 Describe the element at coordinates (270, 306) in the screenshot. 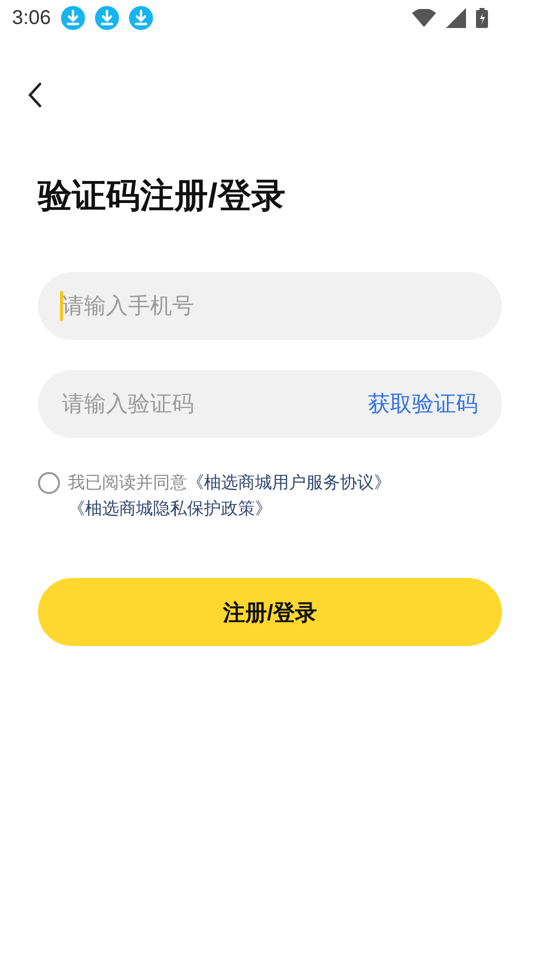

I see `phone-input-field: 请输入手机号` at that location.